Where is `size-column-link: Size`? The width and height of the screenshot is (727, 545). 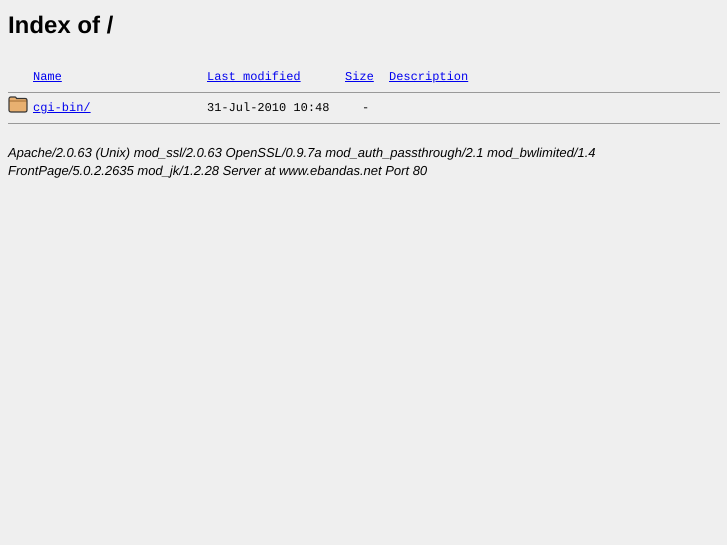
size-column-link: Size is located at coordinates (359, 77).